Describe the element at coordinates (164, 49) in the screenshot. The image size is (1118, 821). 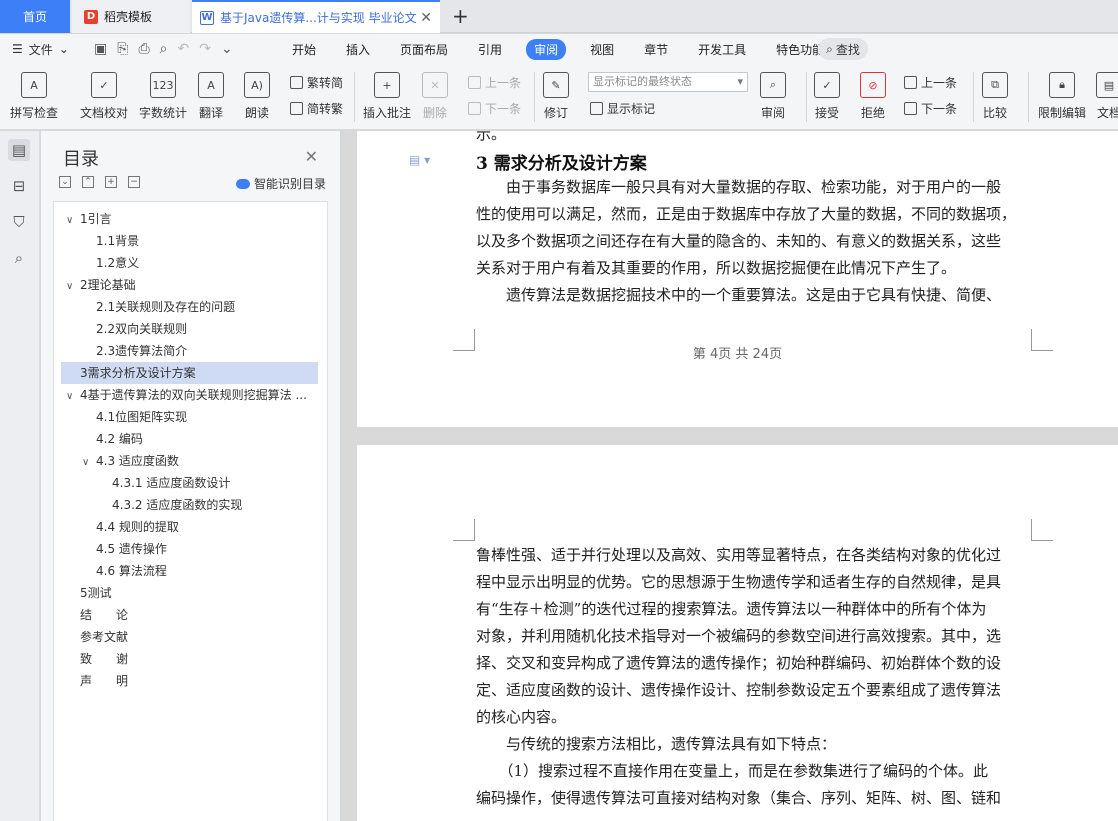
I see `print-preview-icon: ⌕` at that location.